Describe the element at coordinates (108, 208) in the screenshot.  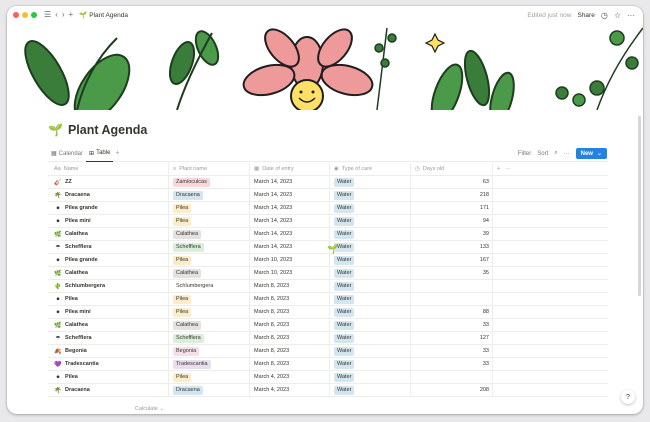
I see `name-cell: ⚫ Pilea grande` at that location.